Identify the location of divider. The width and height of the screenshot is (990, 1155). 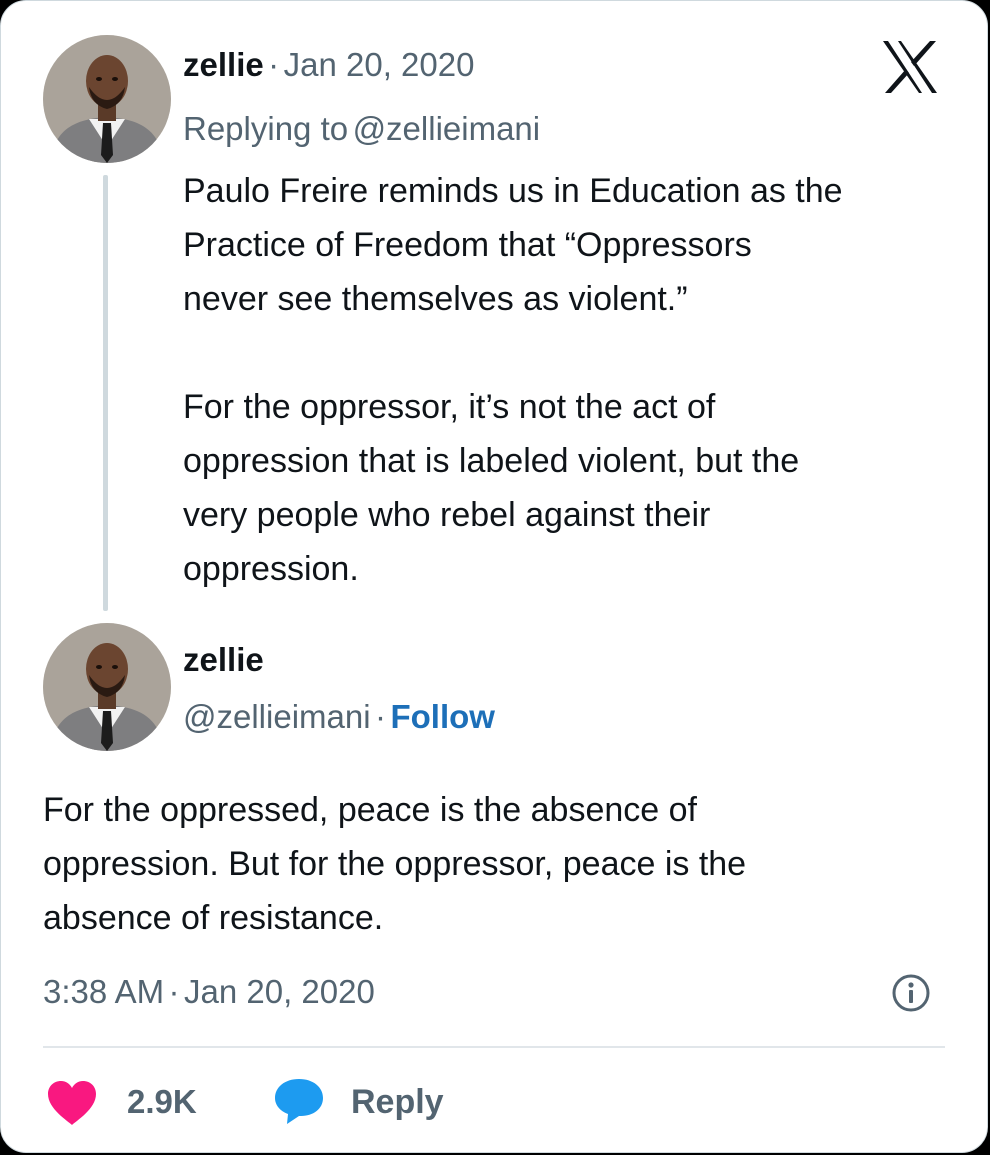
(494, 1047).